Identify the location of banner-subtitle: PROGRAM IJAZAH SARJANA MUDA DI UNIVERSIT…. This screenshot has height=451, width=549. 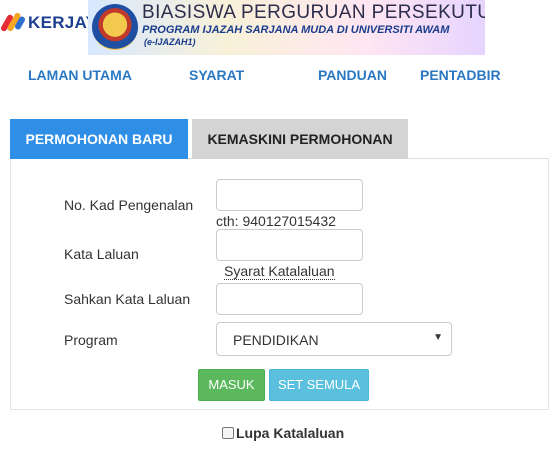
(296, 30).